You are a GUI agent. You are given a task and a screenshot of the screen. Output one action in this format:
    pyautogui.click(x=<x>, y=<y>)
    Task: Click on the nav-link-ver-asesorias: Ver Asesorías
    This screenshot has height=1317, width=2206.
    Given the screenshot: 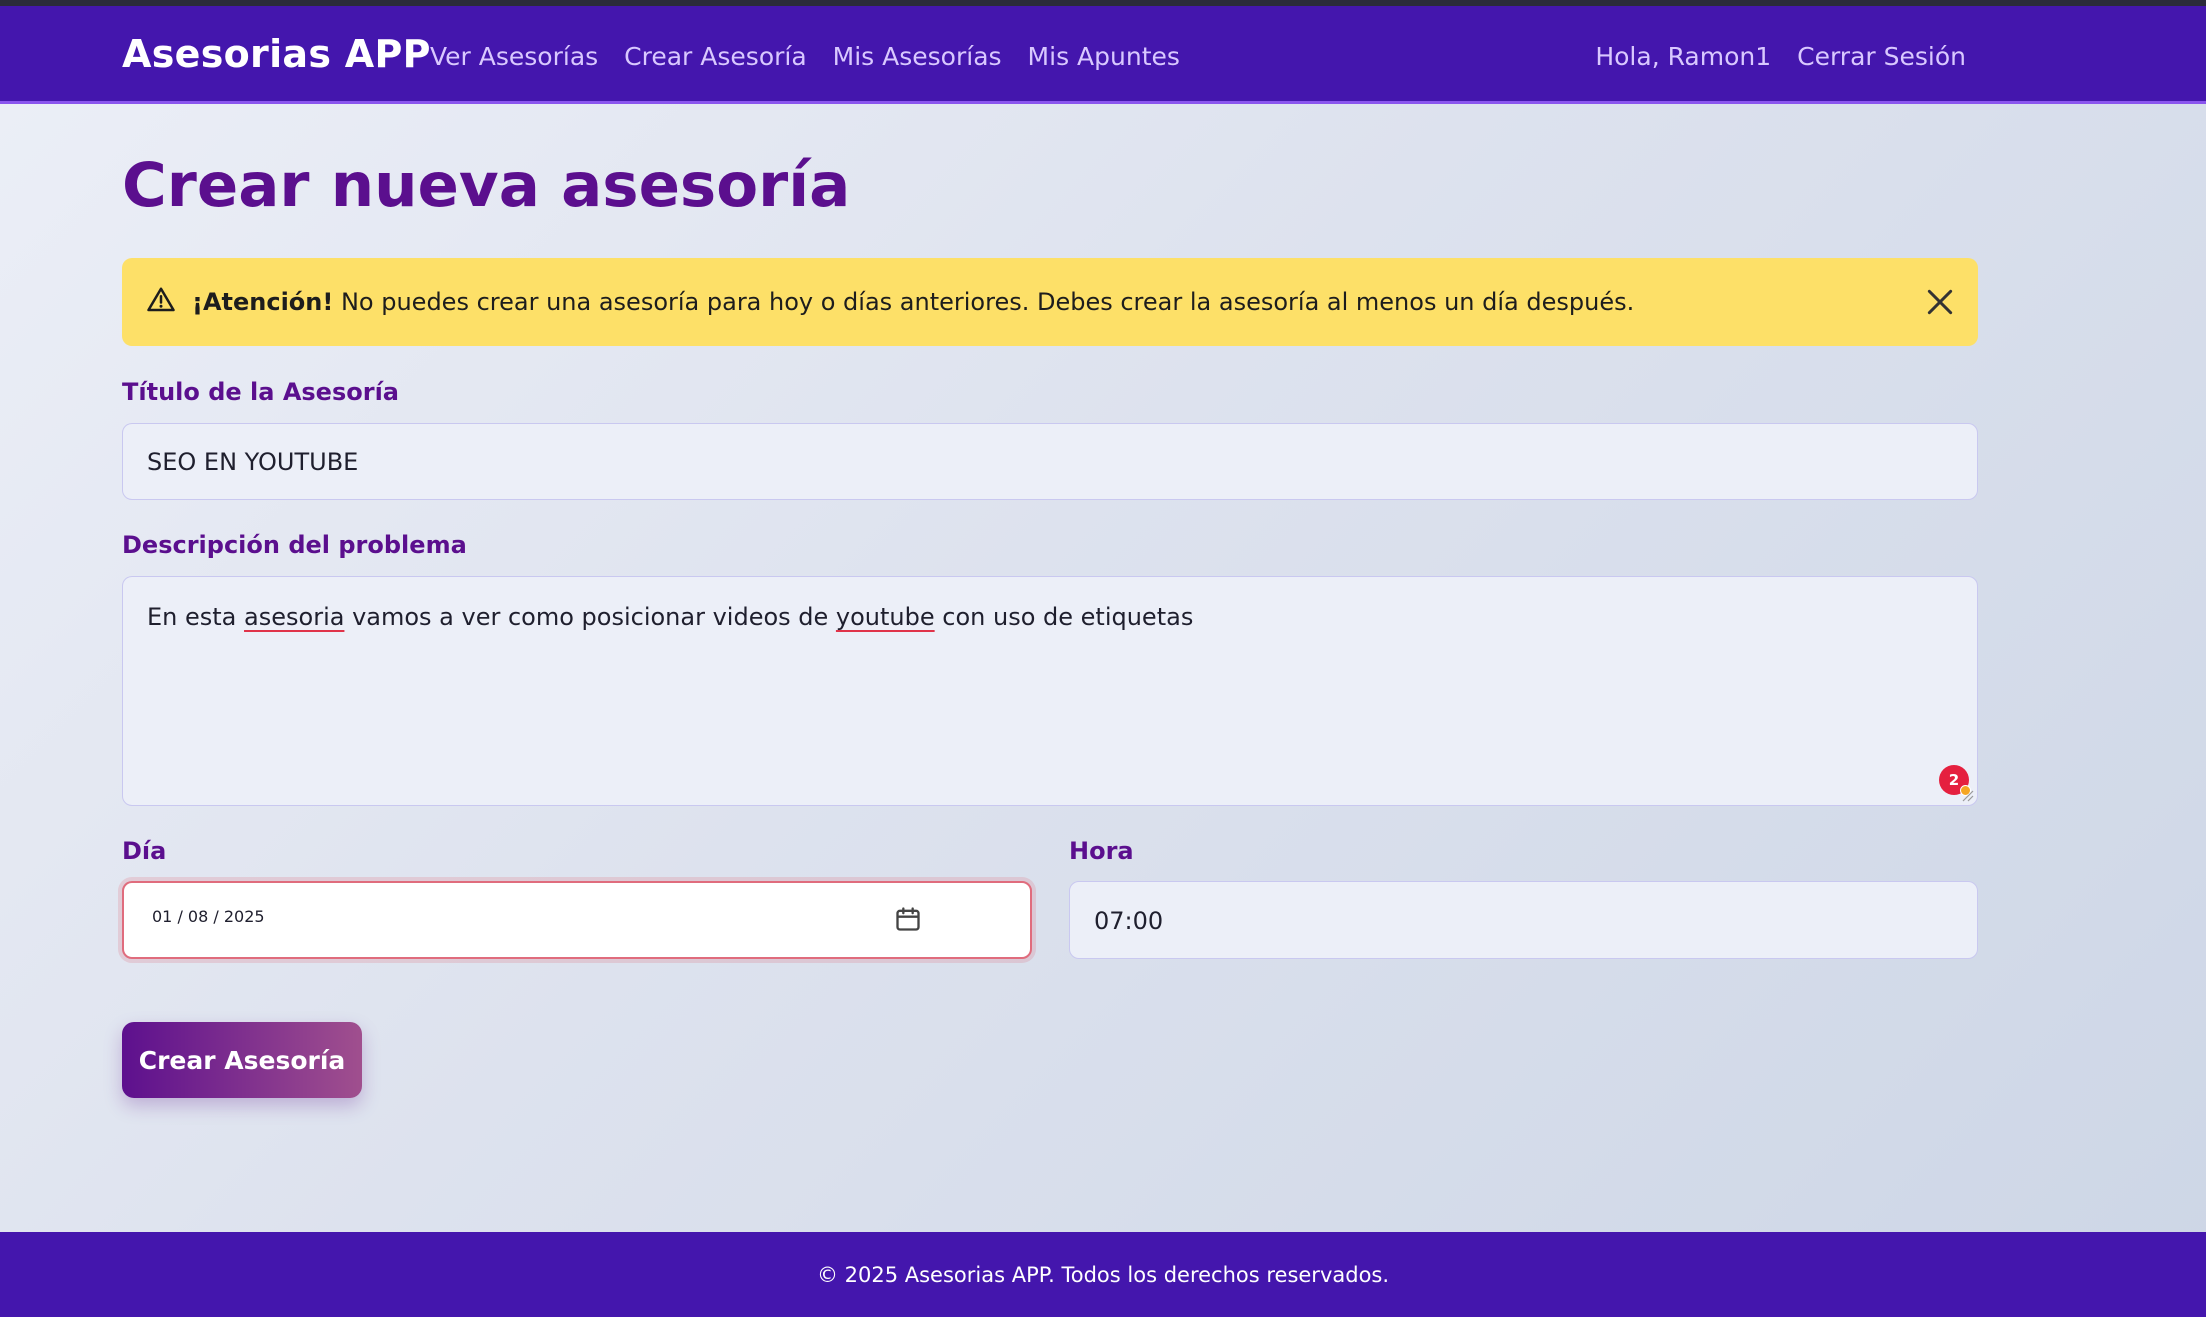 What is the action you would take?
    pyautogui.click(x=514, y=56)
    